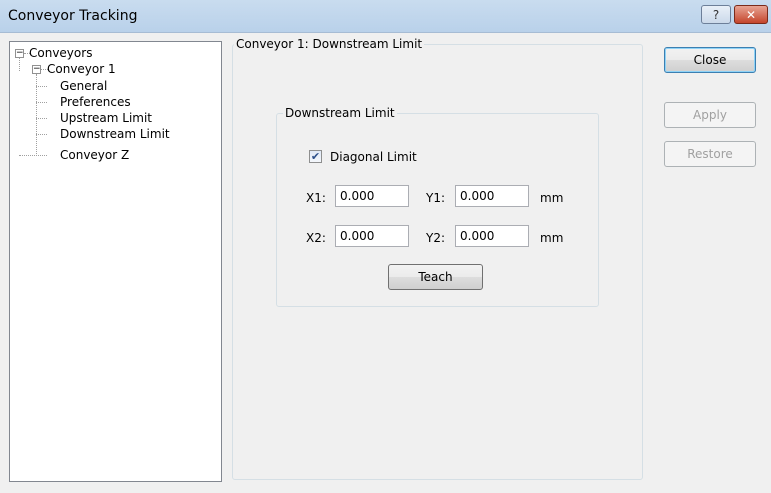 This screenshot has width=771, height=493. I want to click on close-icon: ✕, so click(751, 14).